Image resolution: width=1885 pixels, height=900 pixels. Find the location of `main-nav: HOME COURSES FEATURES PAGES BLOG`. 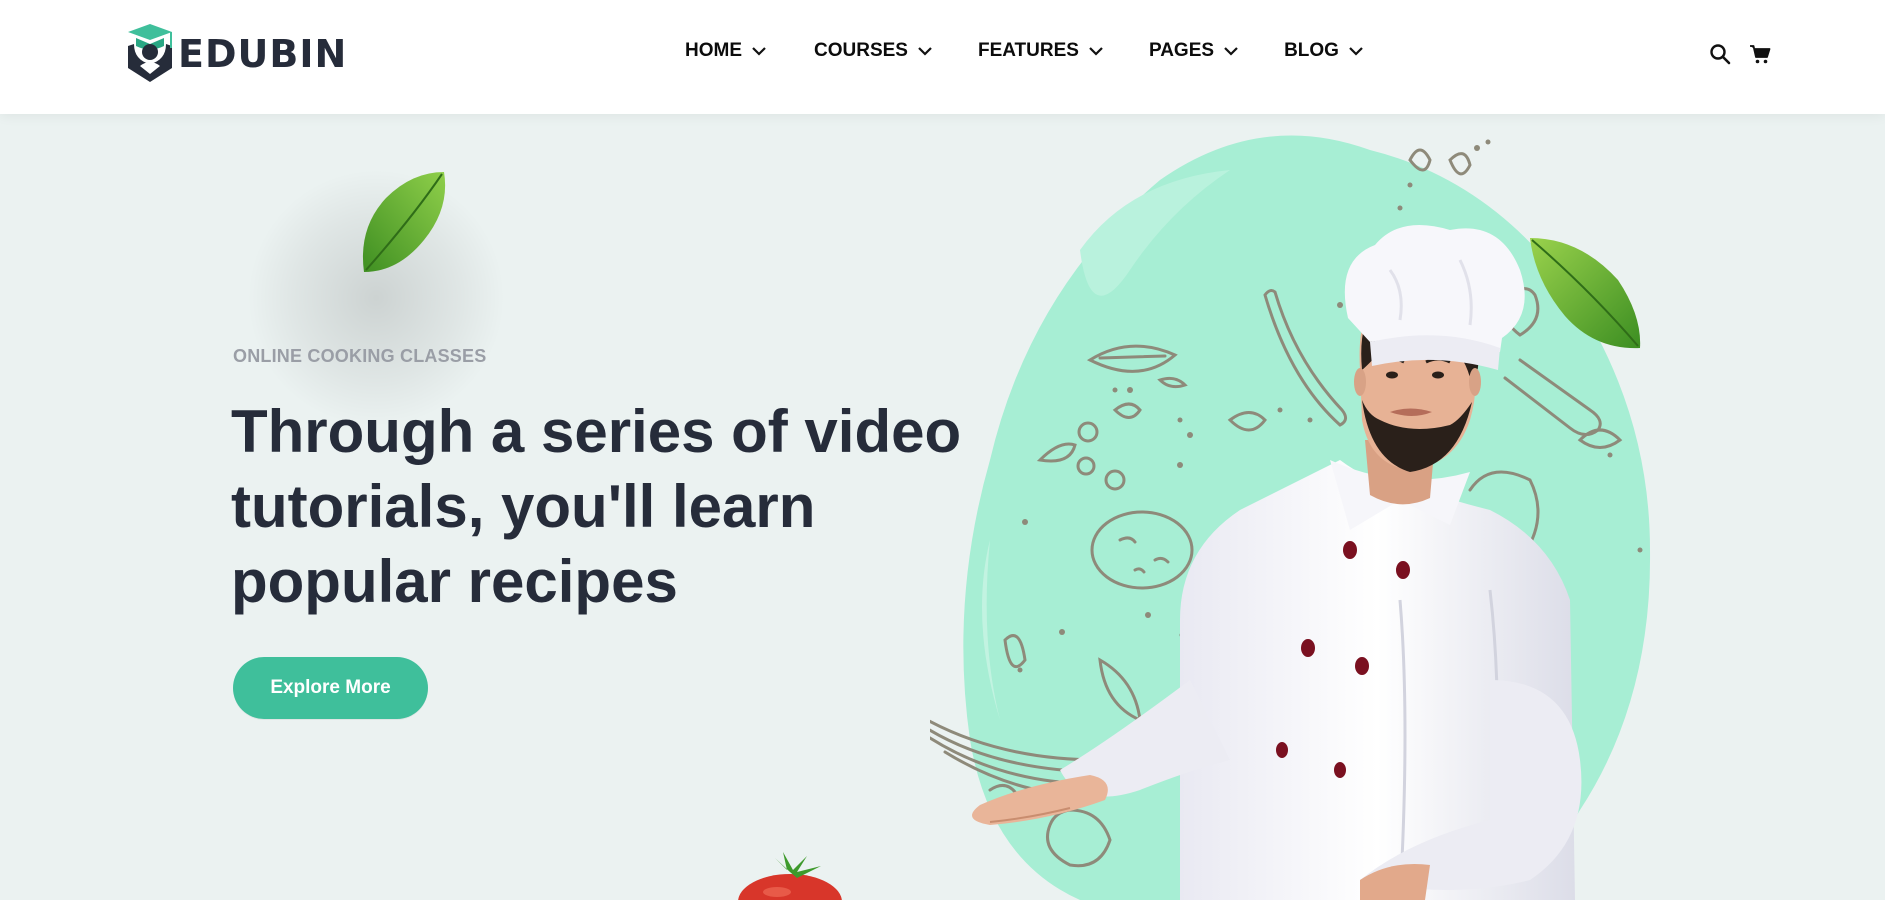

main-nav: HOME COURSES FEATURES PAGES BLOG is located at coordinates (1047, 51).